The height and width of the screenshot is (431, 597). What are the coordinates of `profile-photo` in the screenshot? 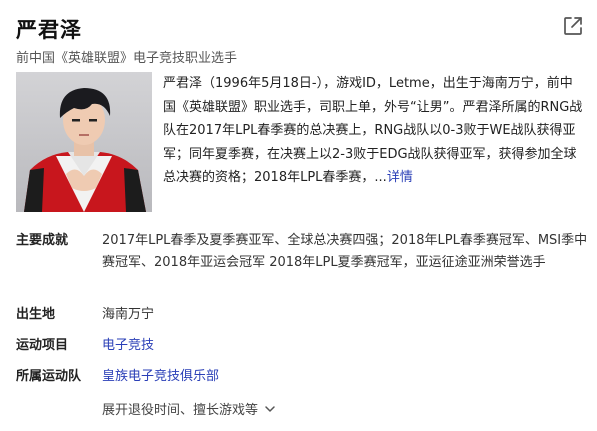 It's located at (84, 142).